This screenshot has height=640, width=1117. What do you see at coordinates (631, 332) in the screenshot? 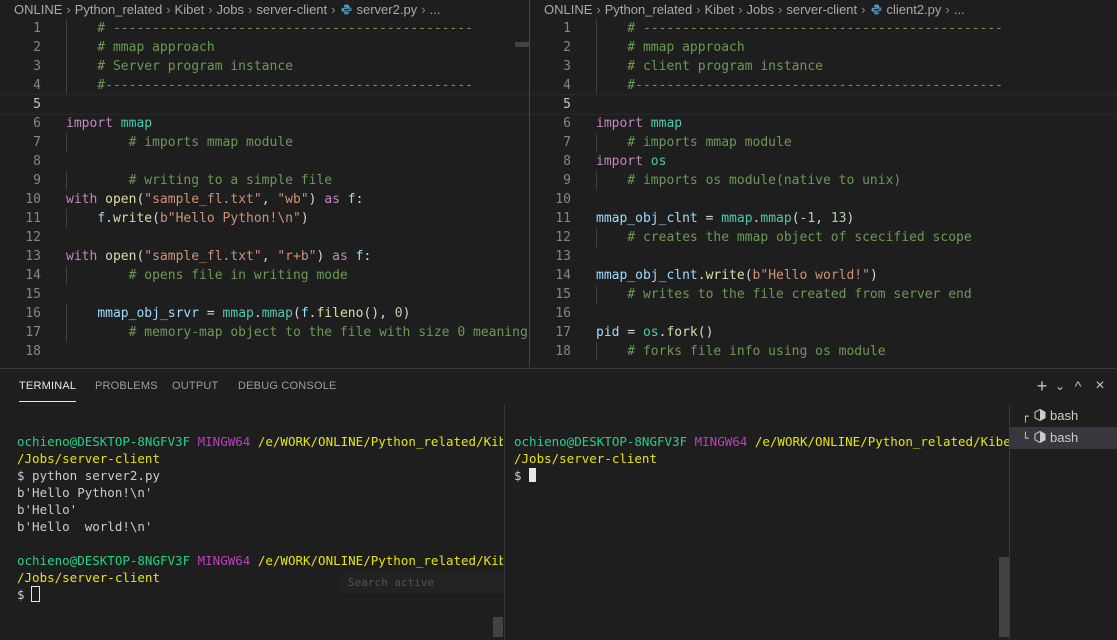
I see `code-token: =` at bounding box center [631, 332].